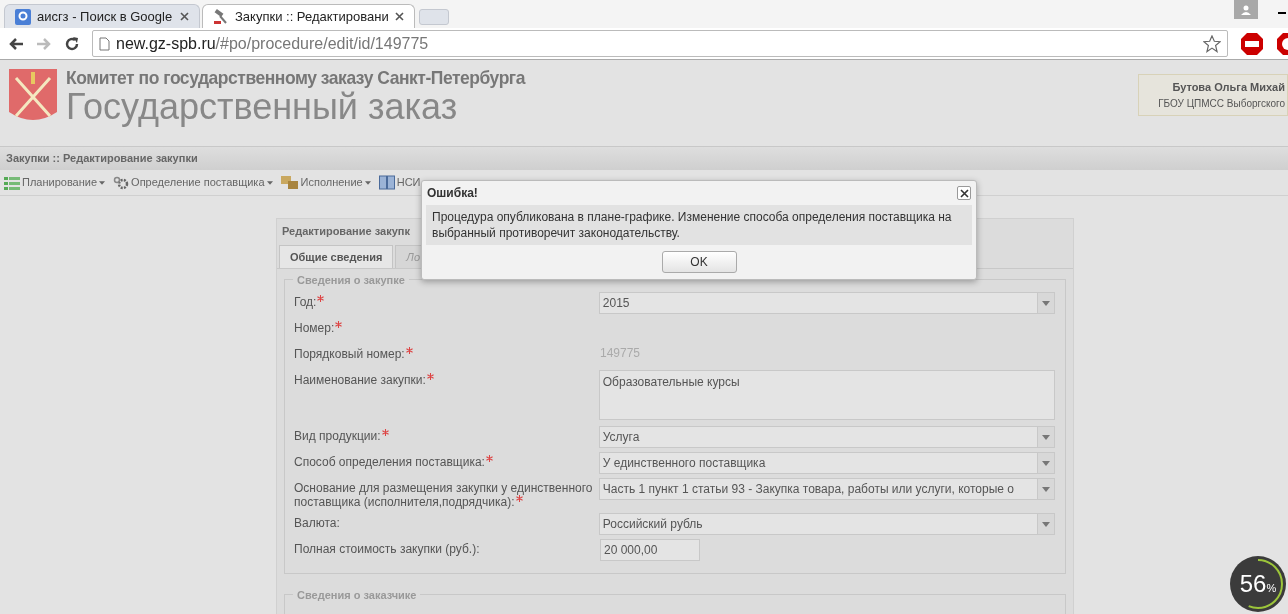  I want to click on gears-icon, so click(121, 182).